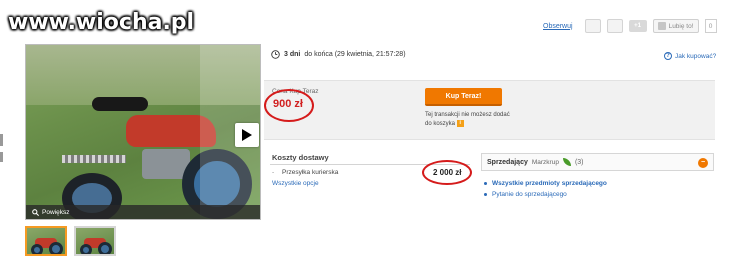  I want to click on seller-rating-count: (3), so click(579, 162).